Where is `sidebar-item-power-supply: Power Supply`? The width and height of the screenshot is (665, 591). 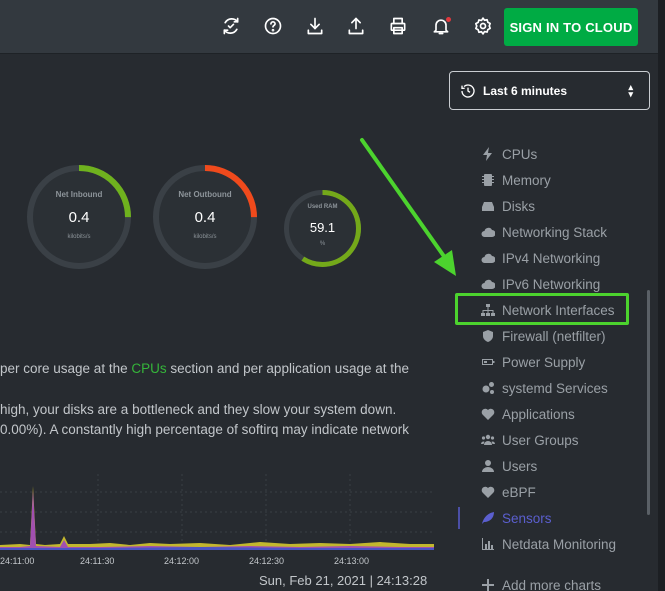 sidebar-item-power-supply: Power Supply is located at coordinates (567, 362).